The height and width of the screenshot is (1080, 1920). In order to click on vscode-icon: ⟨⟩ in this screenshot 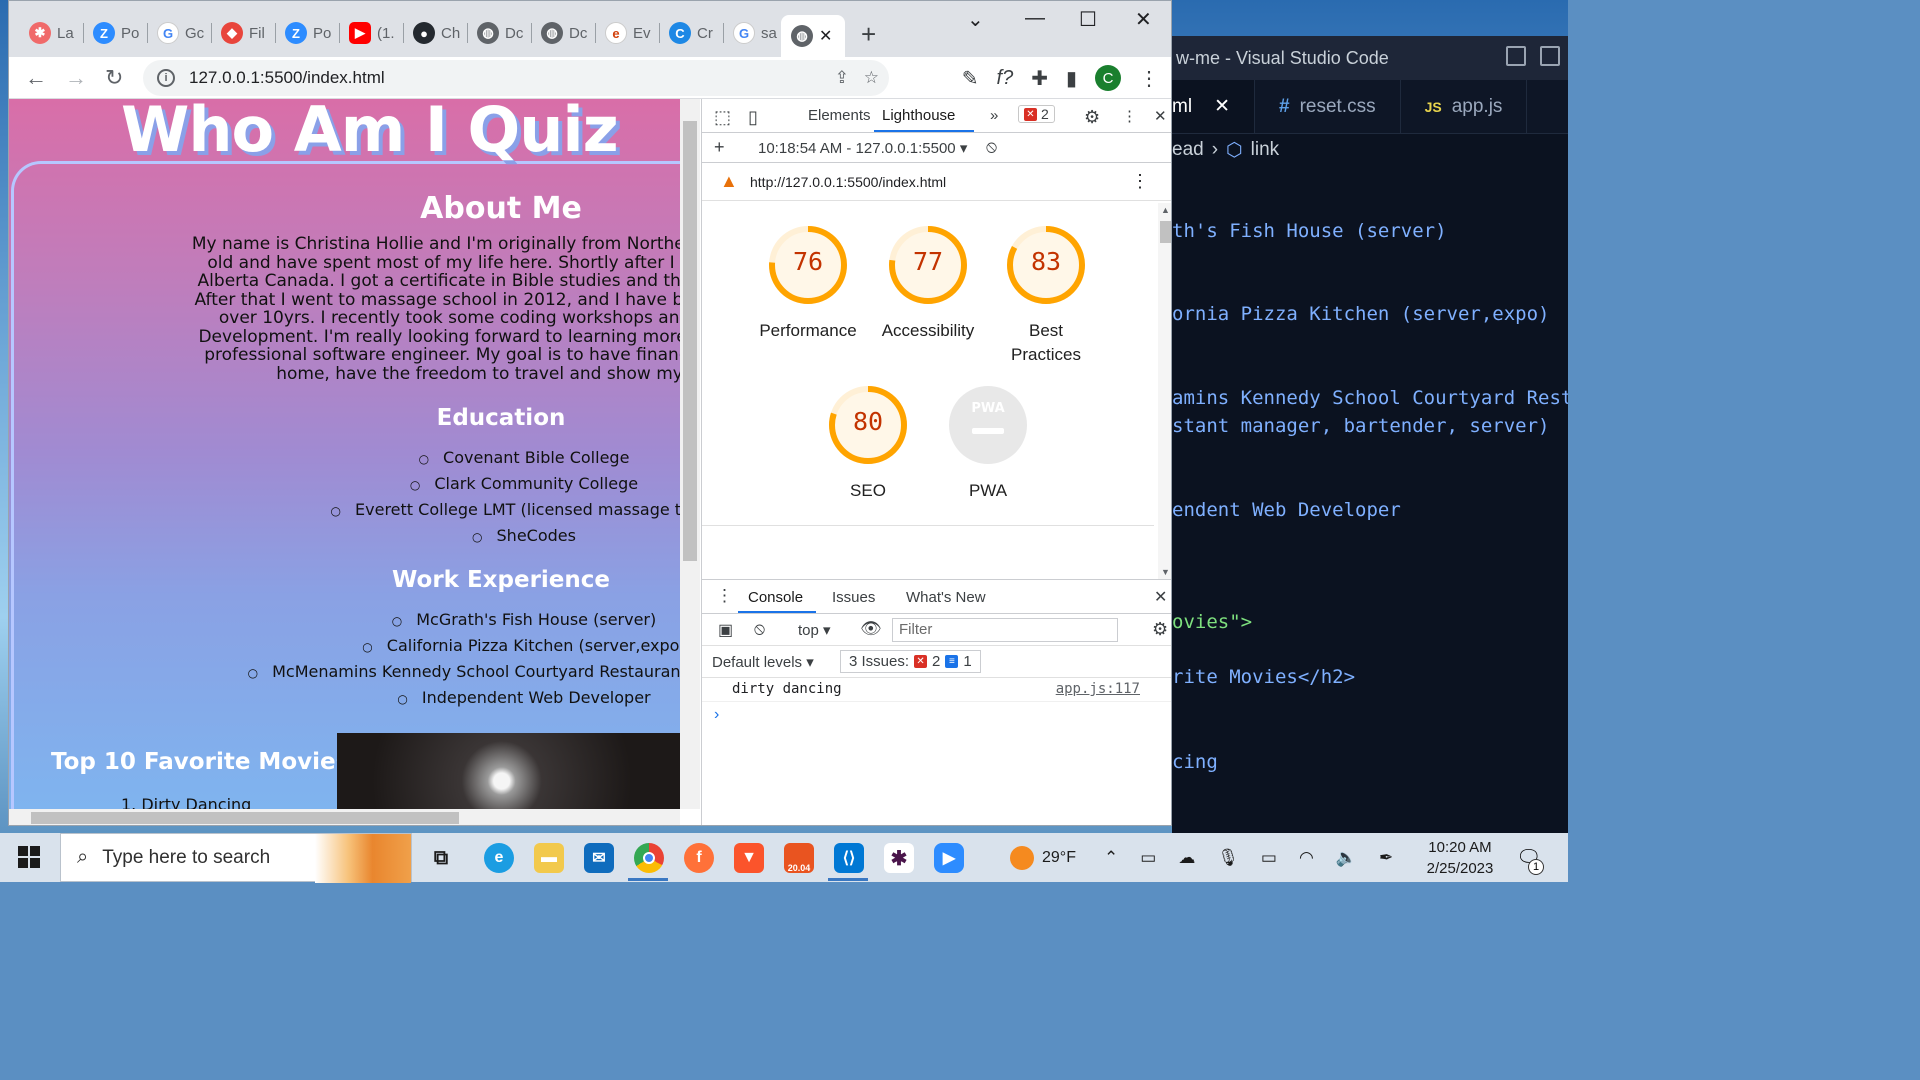, I will do `click(849, 858)`.